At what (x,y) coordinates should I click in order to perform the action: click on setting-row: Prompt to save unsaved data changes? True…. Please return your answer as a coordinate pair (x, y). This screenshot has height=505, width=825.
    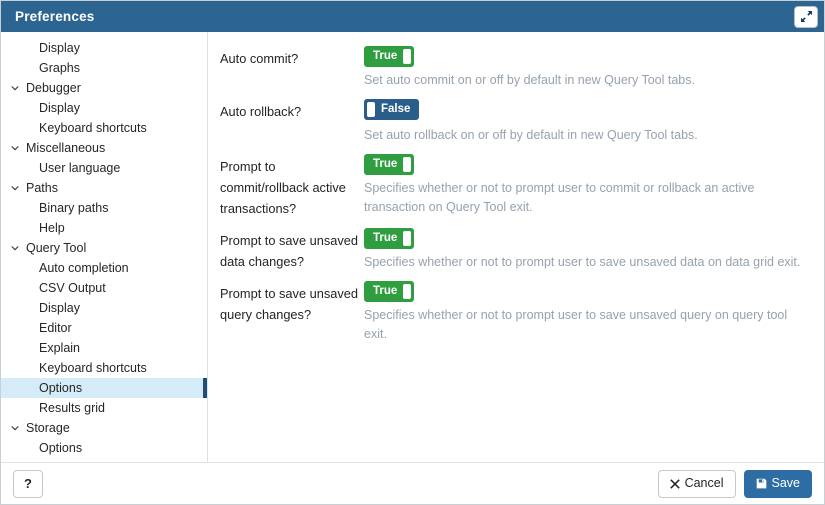
    Looking at the image, I should click on (516, 248).